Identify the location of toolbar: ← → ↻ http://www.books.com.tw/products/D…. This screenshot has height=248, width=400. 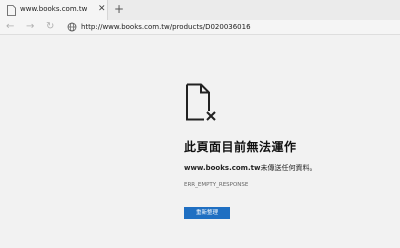
(200, 27).